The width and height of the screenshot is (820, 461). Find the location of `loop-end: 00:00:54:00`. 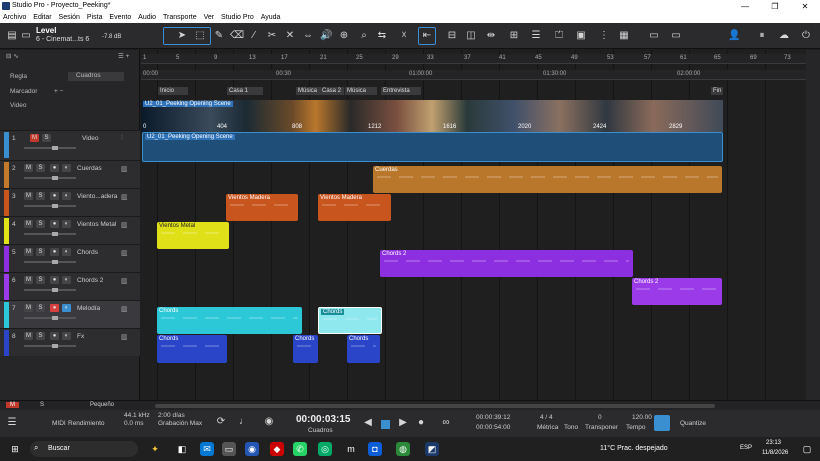

loop-end: 00:00:54:00 is located at coordinates (493, 428).